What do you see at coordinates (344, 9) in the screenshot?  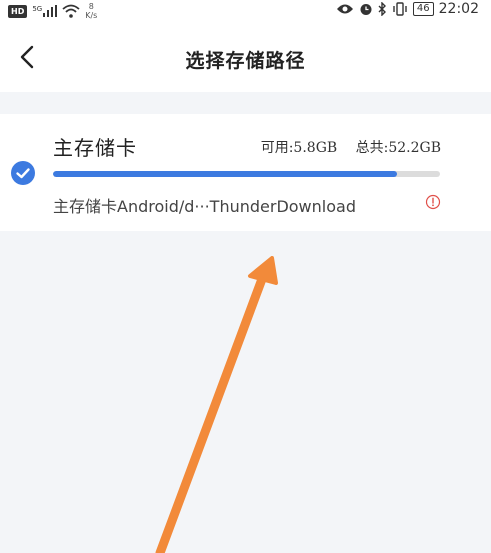 I see `eye-icon` at bounding box center [344, 9].